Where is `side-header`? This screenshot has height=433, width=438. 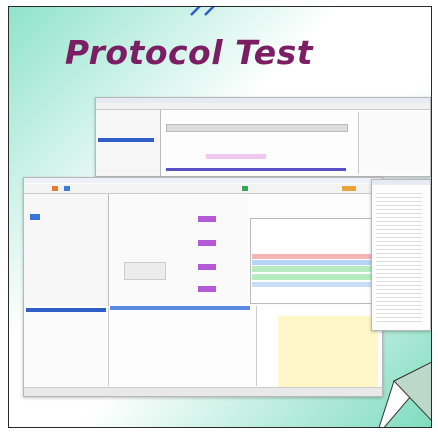
side-header is located at coordinates (401, 182).